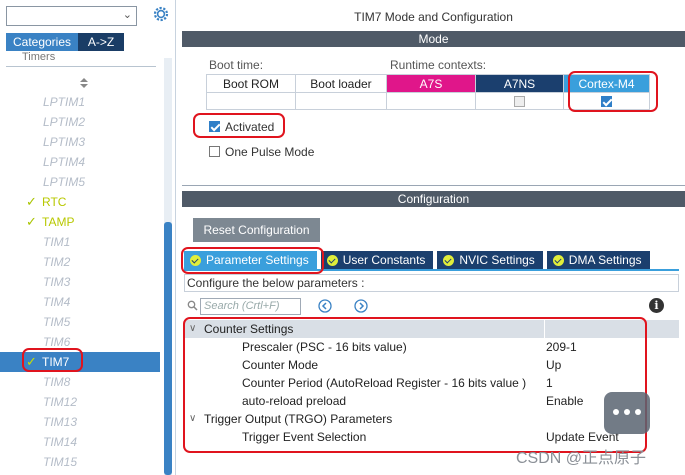 This screenshot has width=685, height=475. I want to click on tab-label: NVIC Settings, so click(497, 260).